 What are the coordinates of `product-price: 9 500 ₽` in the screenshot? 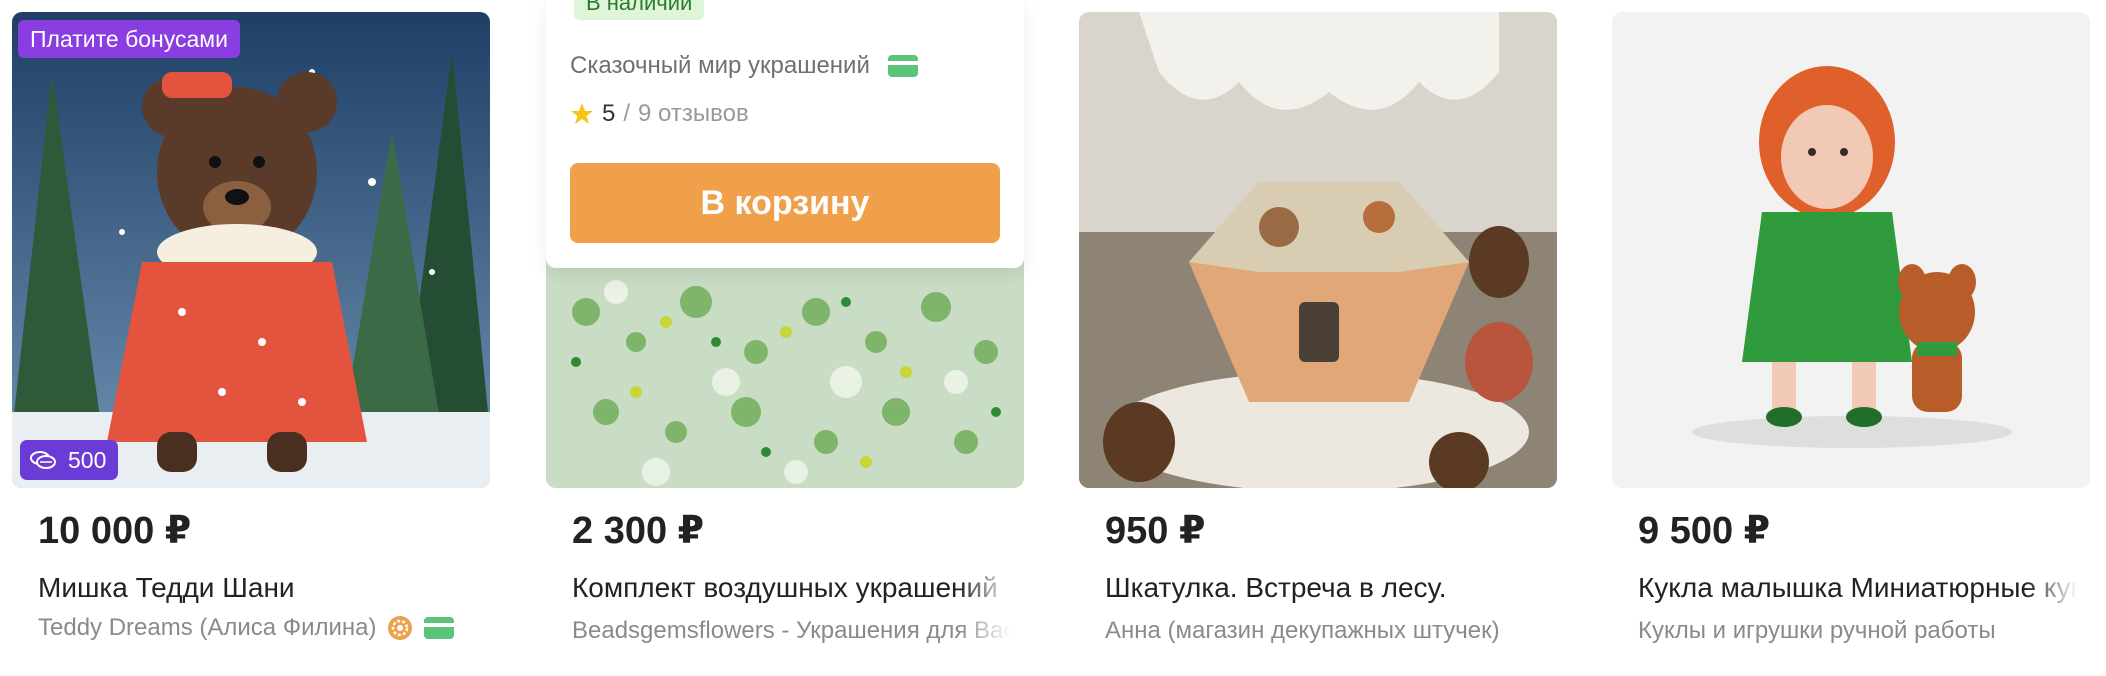 It's located at (1704, 531).